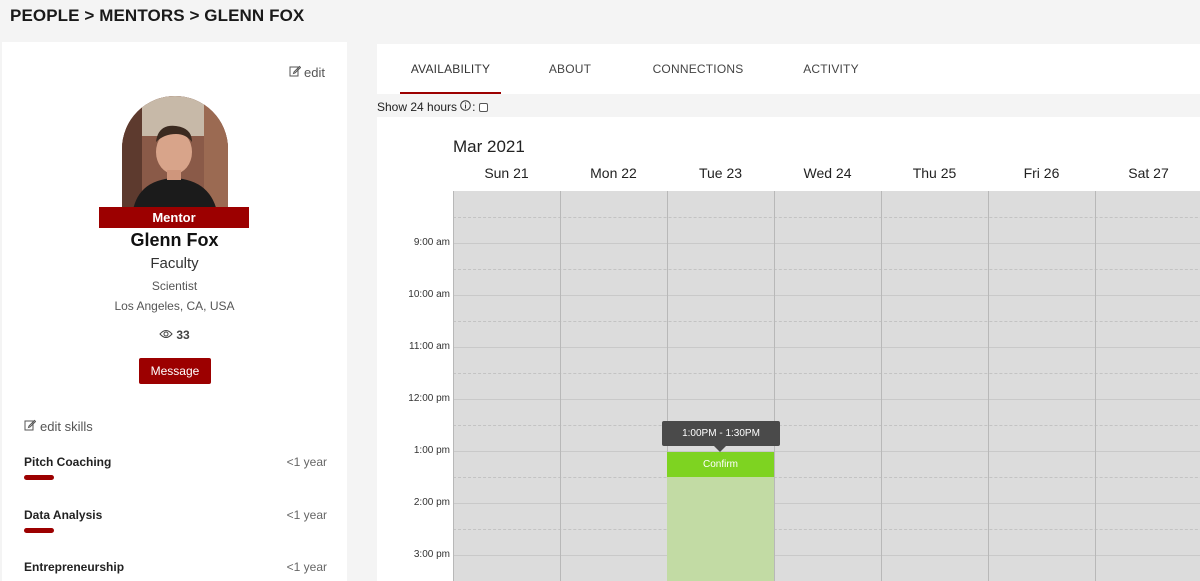 The height and width of the screenshot is (581, 1200). Describe the element at coordinates (66, 426) in the screenshot. I see `edit-skills-label: edit skills` at that location.